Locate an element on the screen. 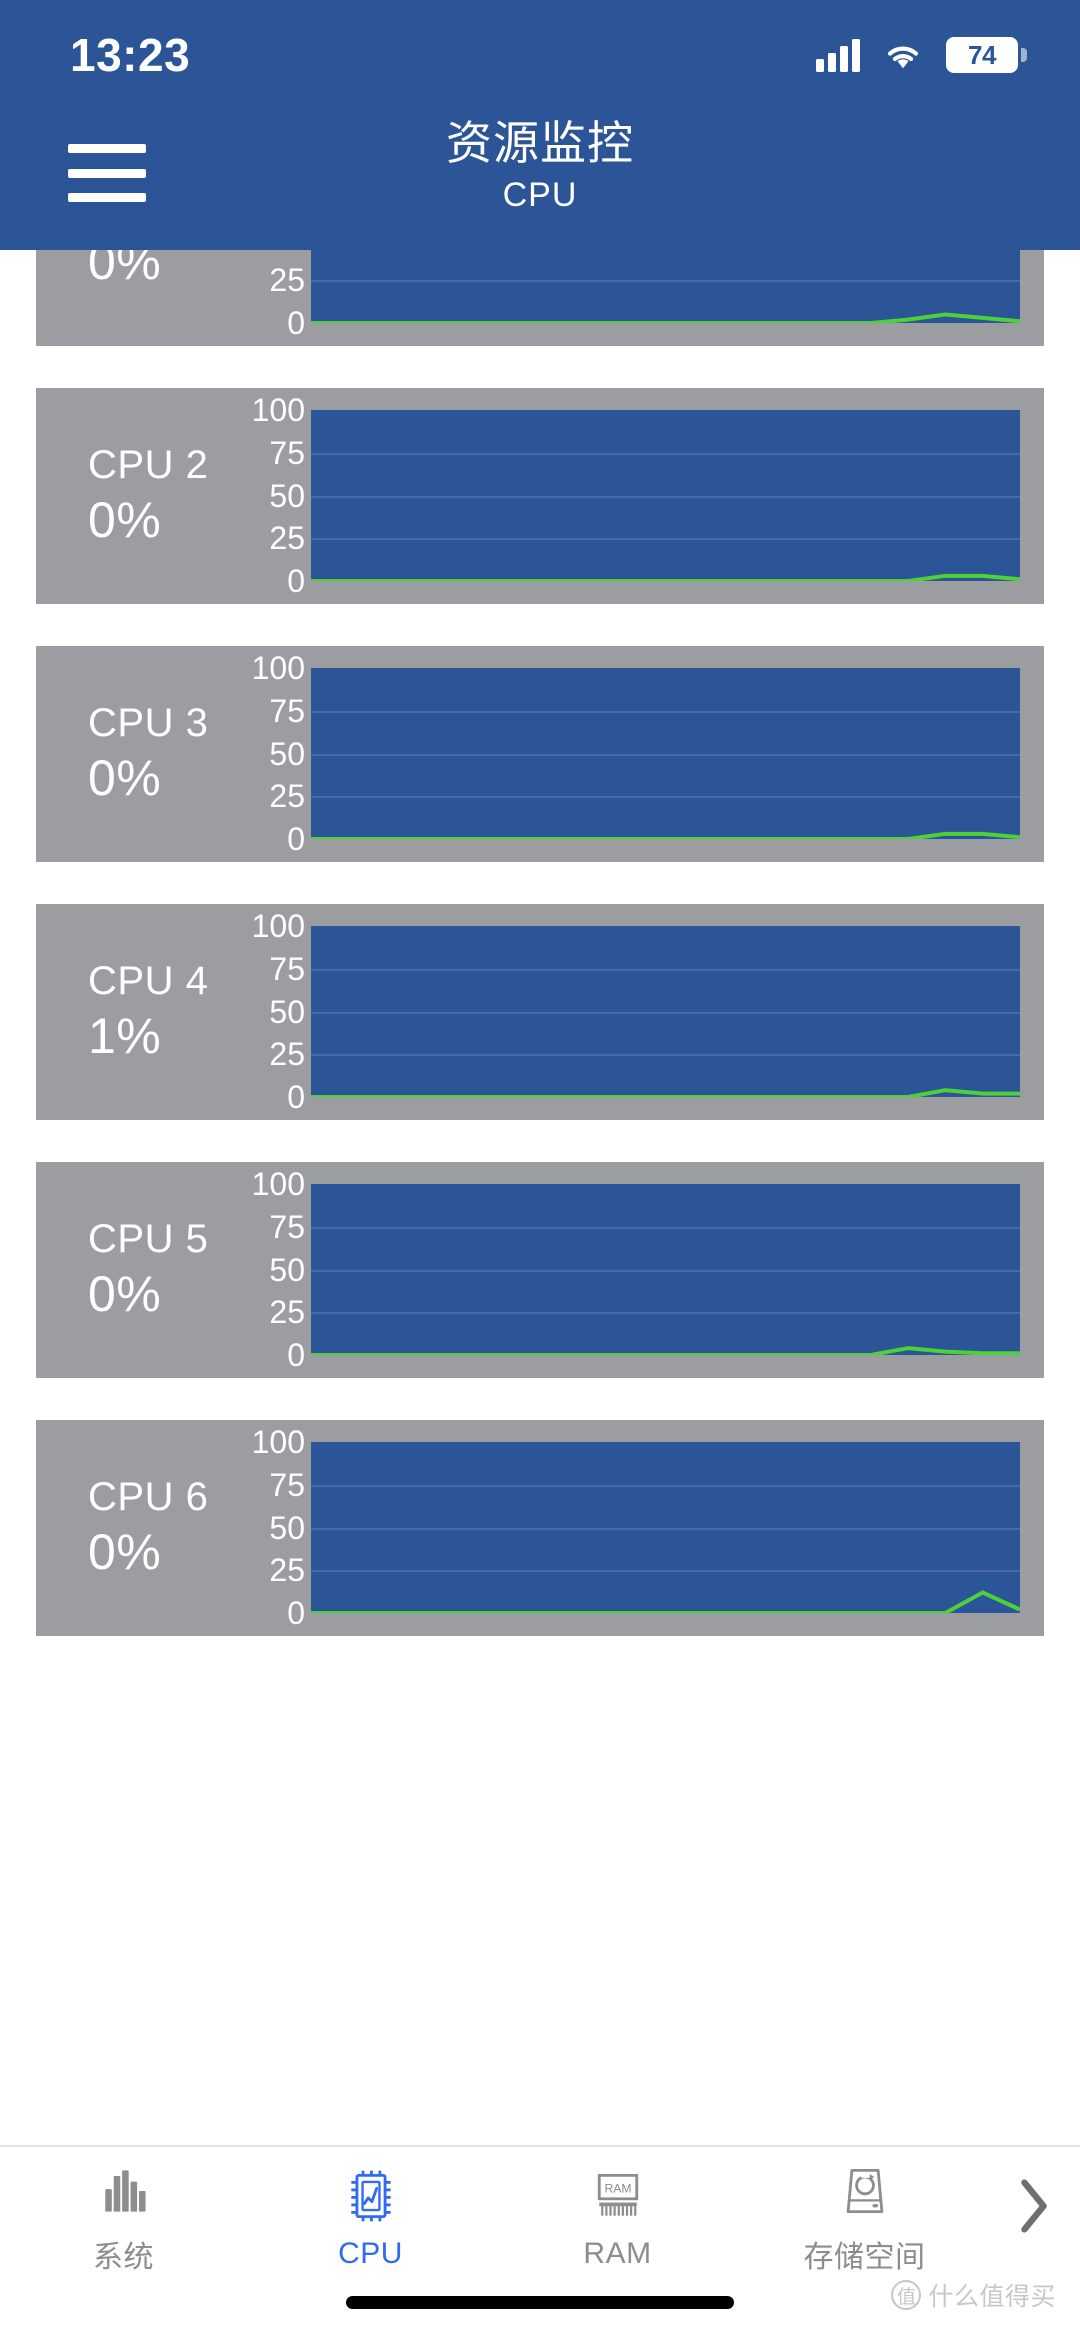 The image size is (1080, 2337). bottom-navigation: 系统 CPU RAM RAM 存储空间 值 什么值得买 is located at coordinates (540, 2241).